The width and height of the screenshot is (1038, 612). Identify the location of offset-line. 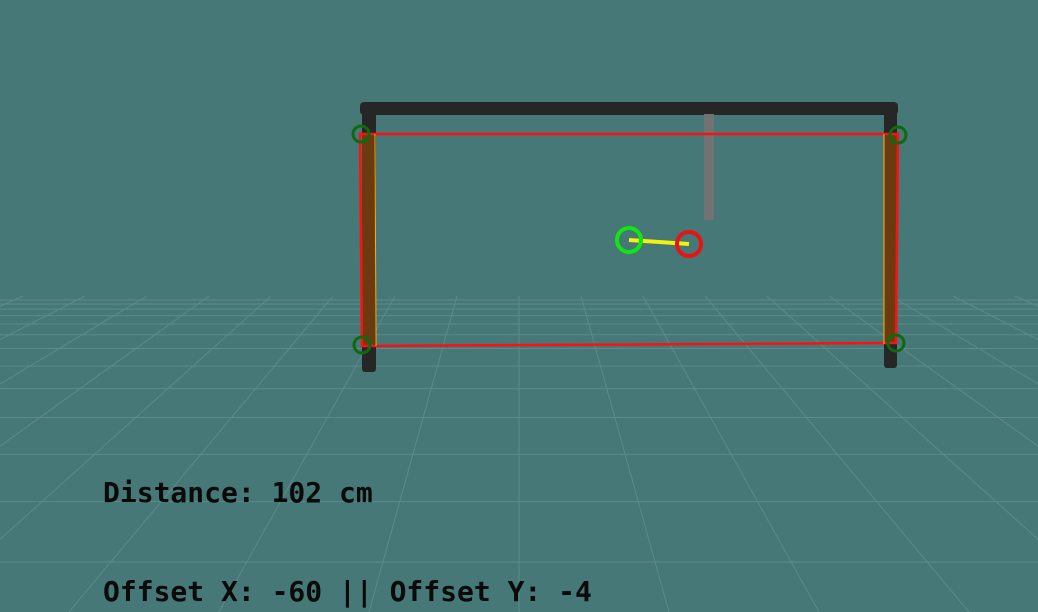
(659, 242).